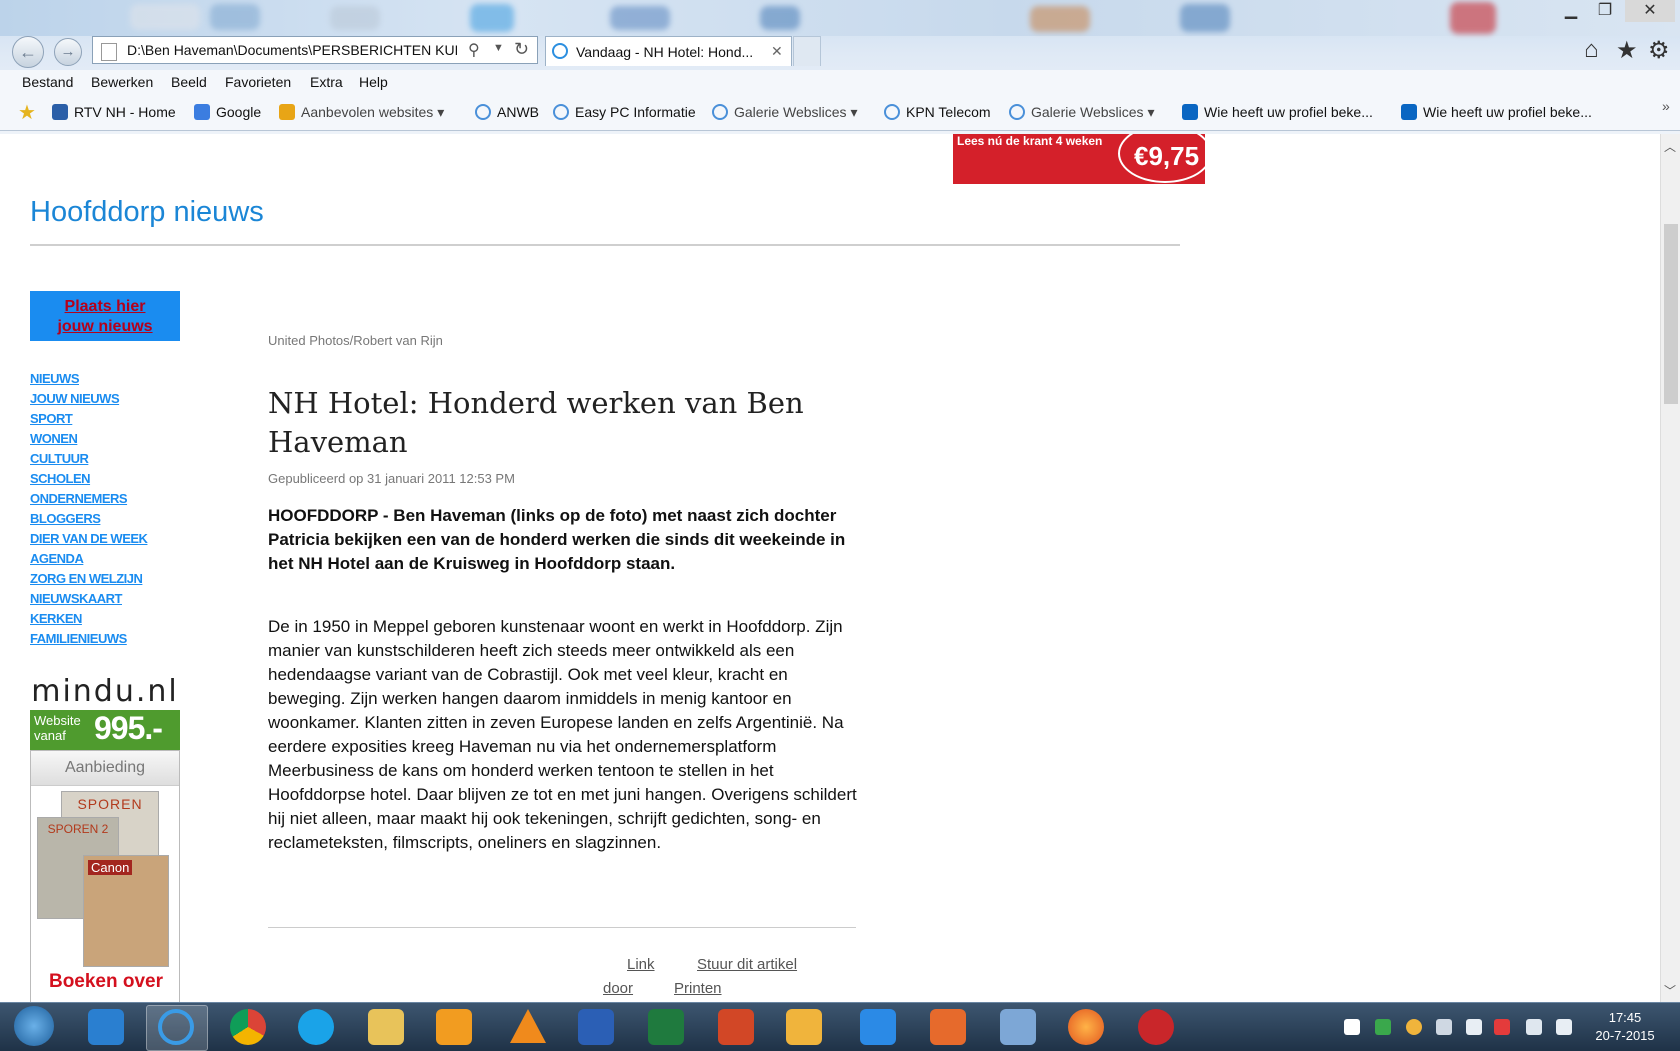 Image resolution: width=1680 pixels, height=1051 pixels. Describe the element at coordinates (88, 579) in the screenshot. I see `nav-zorg-en-welzijn: ZORG EN WELZIJN` at that location.